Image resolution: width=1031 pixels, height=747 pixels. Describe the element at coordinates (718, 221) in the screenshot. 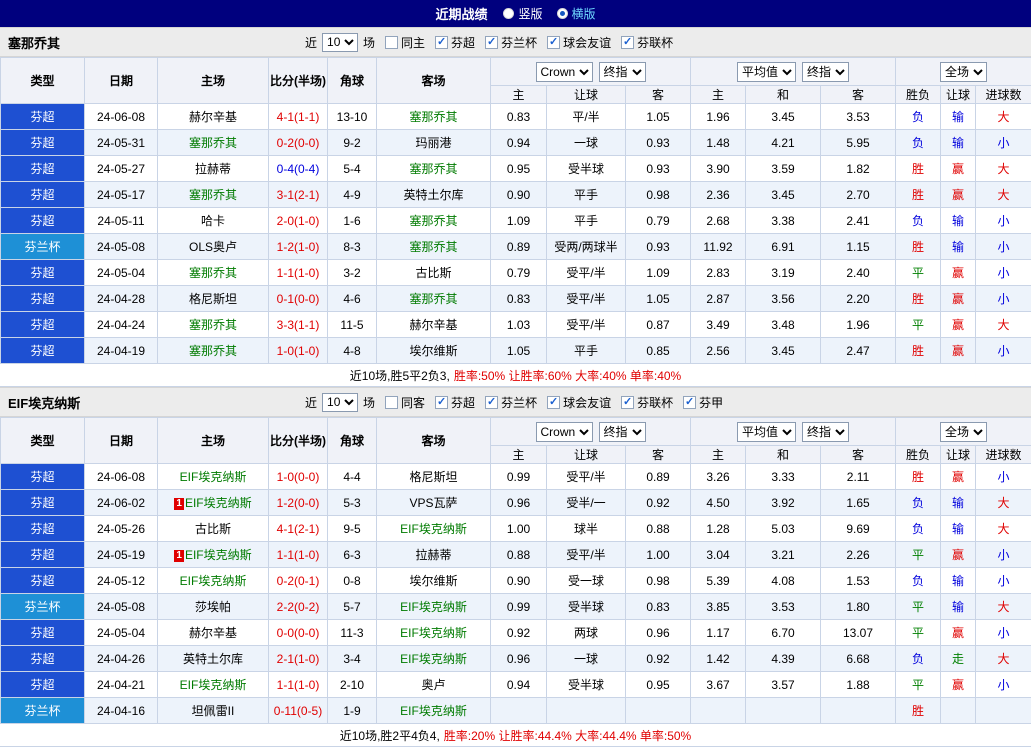

I see `avg-home: 2.68` at that location.